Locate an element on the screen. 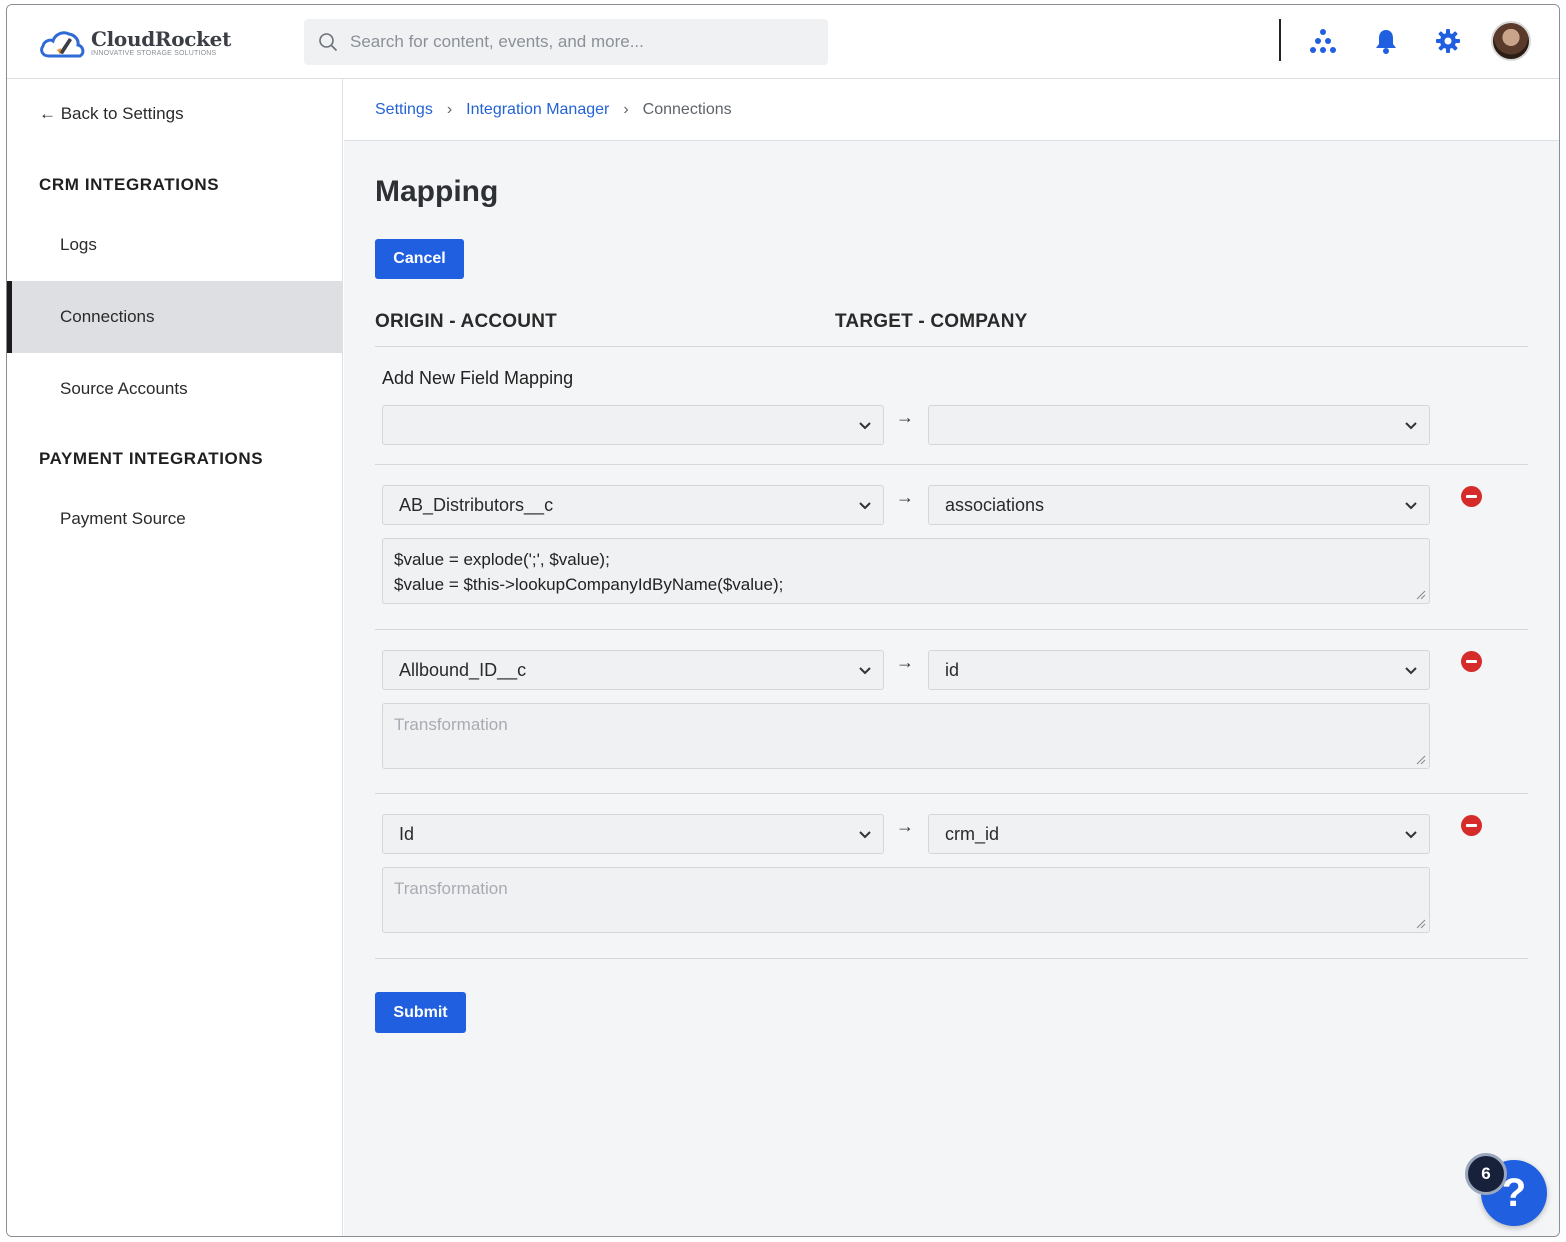 The height and width of the screenshot is (1242, 1566). new-origin-select is located at coordinates (633, 425).